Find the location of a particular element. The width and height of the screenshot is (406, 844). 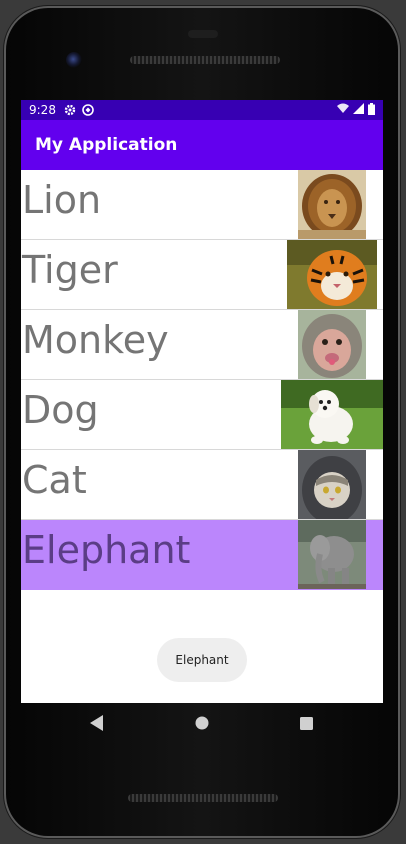

sync-icon is located at coordinates (88, 110).